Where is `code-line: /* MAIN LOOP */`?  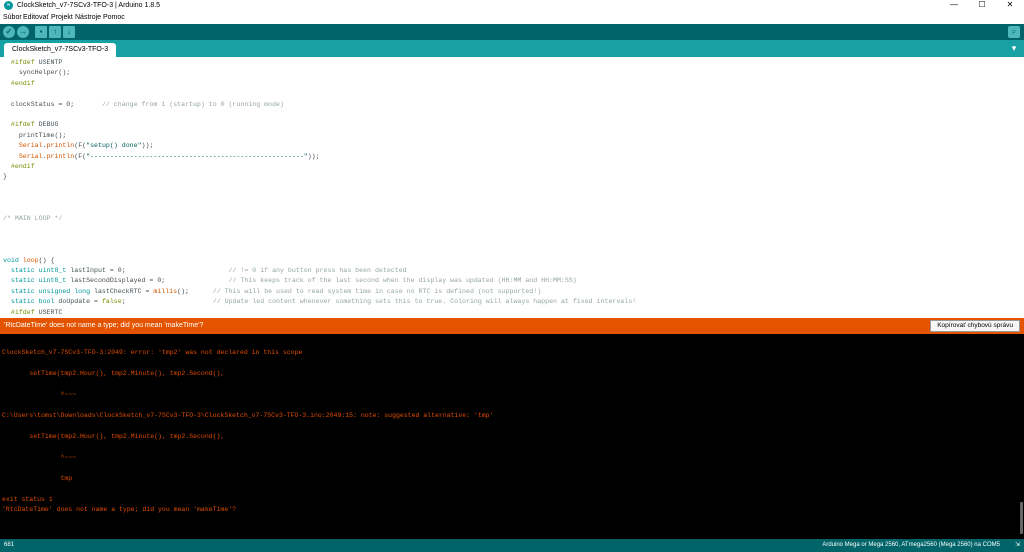
code-line: /* MAIN LOOP */ is located at coordinates (32, 219).